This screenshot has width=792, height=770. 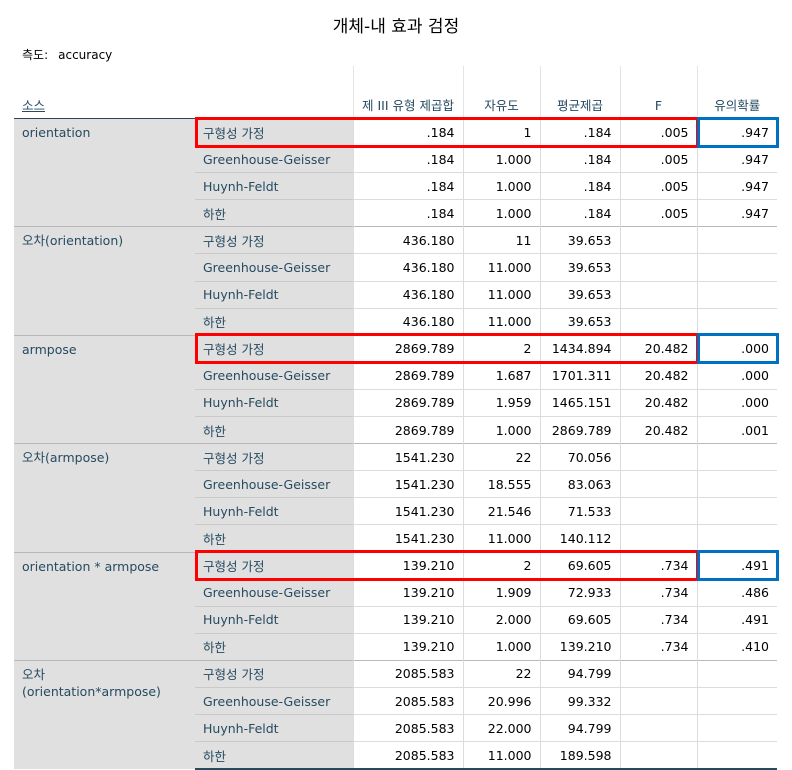 I want to click on ms-cell: 72.933, so click(x=579, y=592).